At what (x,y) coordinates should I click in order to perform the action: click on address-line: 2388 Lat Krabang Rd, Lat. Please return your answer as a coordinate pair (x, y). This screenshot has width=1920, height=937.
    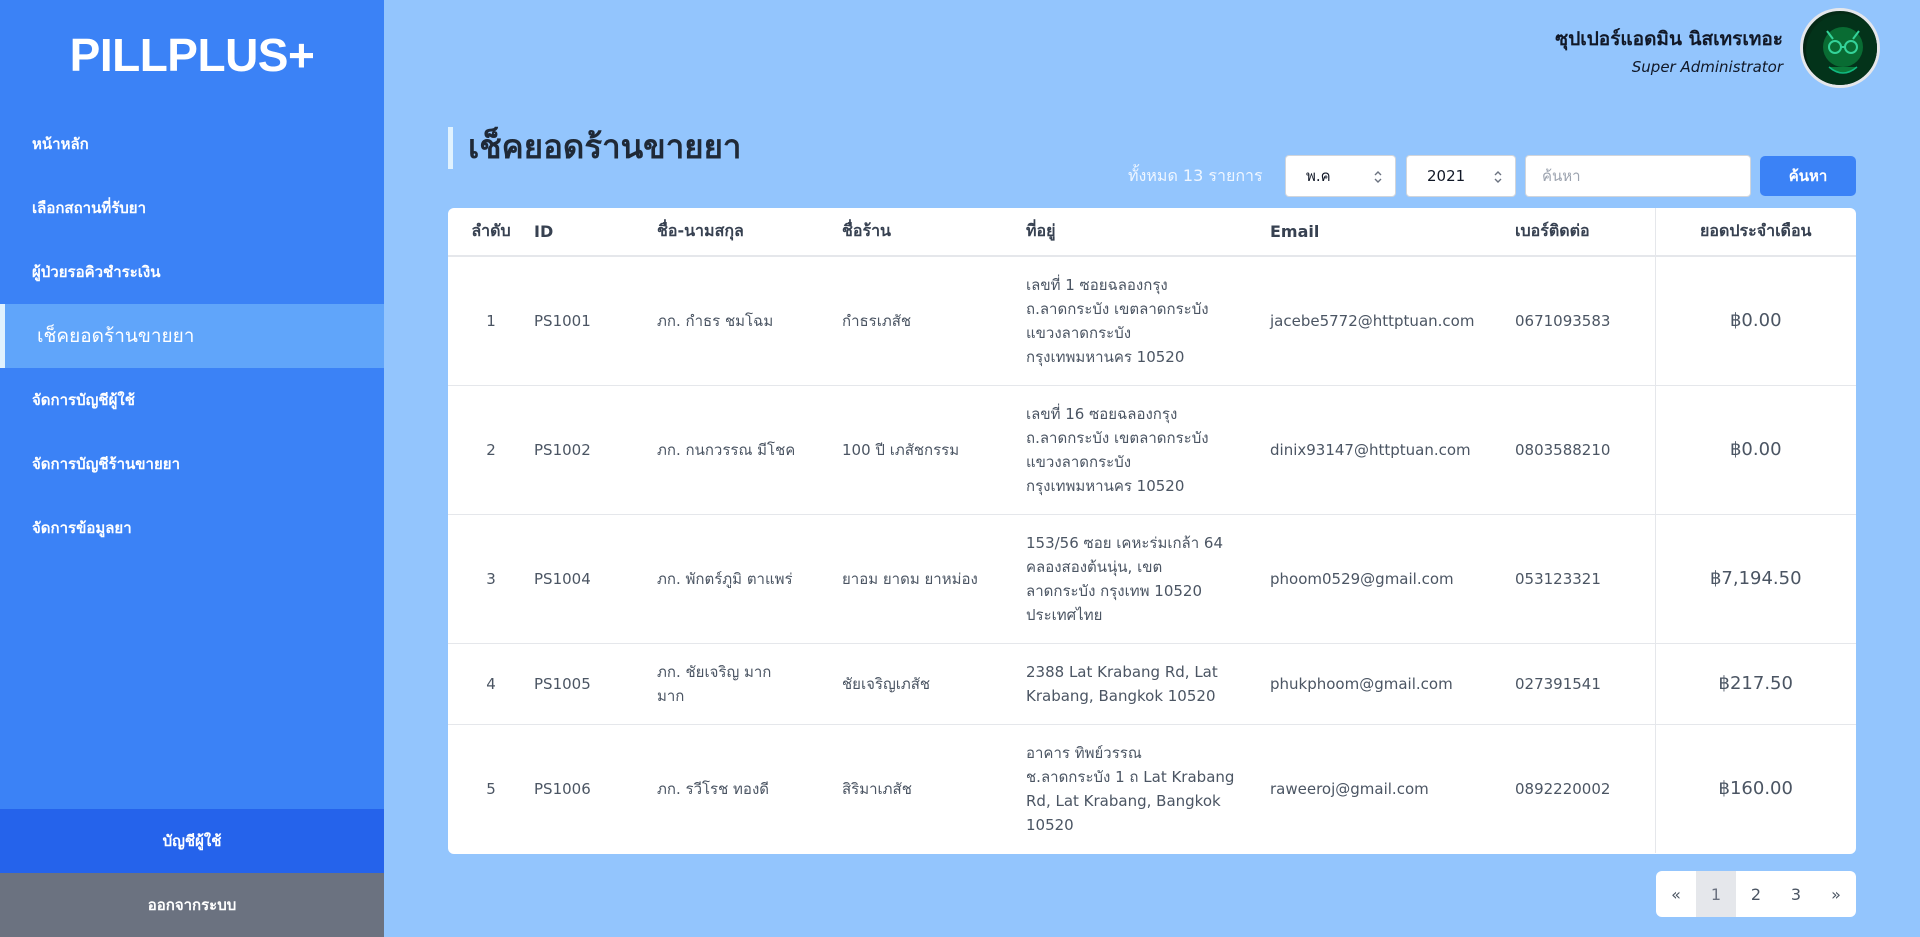
    Looking at the image, I should click on (1122, 671).